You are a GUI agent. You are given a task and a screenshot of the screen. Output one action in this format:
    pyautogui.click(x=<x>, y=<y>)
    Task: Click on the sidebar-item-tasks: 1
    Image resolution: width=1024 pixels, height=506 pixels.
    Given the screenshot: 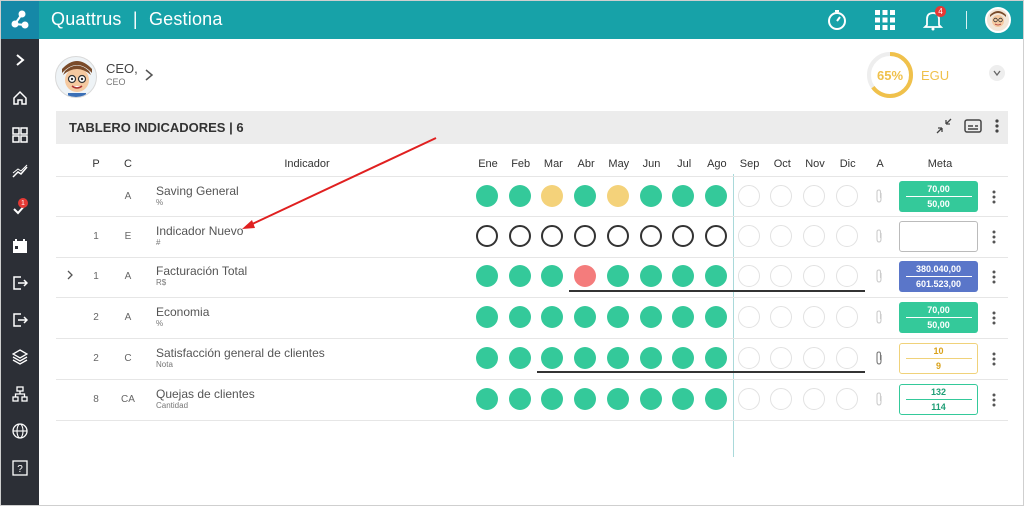 What is the action you would take?
    pyautogui.click(x=20, y=209)
    